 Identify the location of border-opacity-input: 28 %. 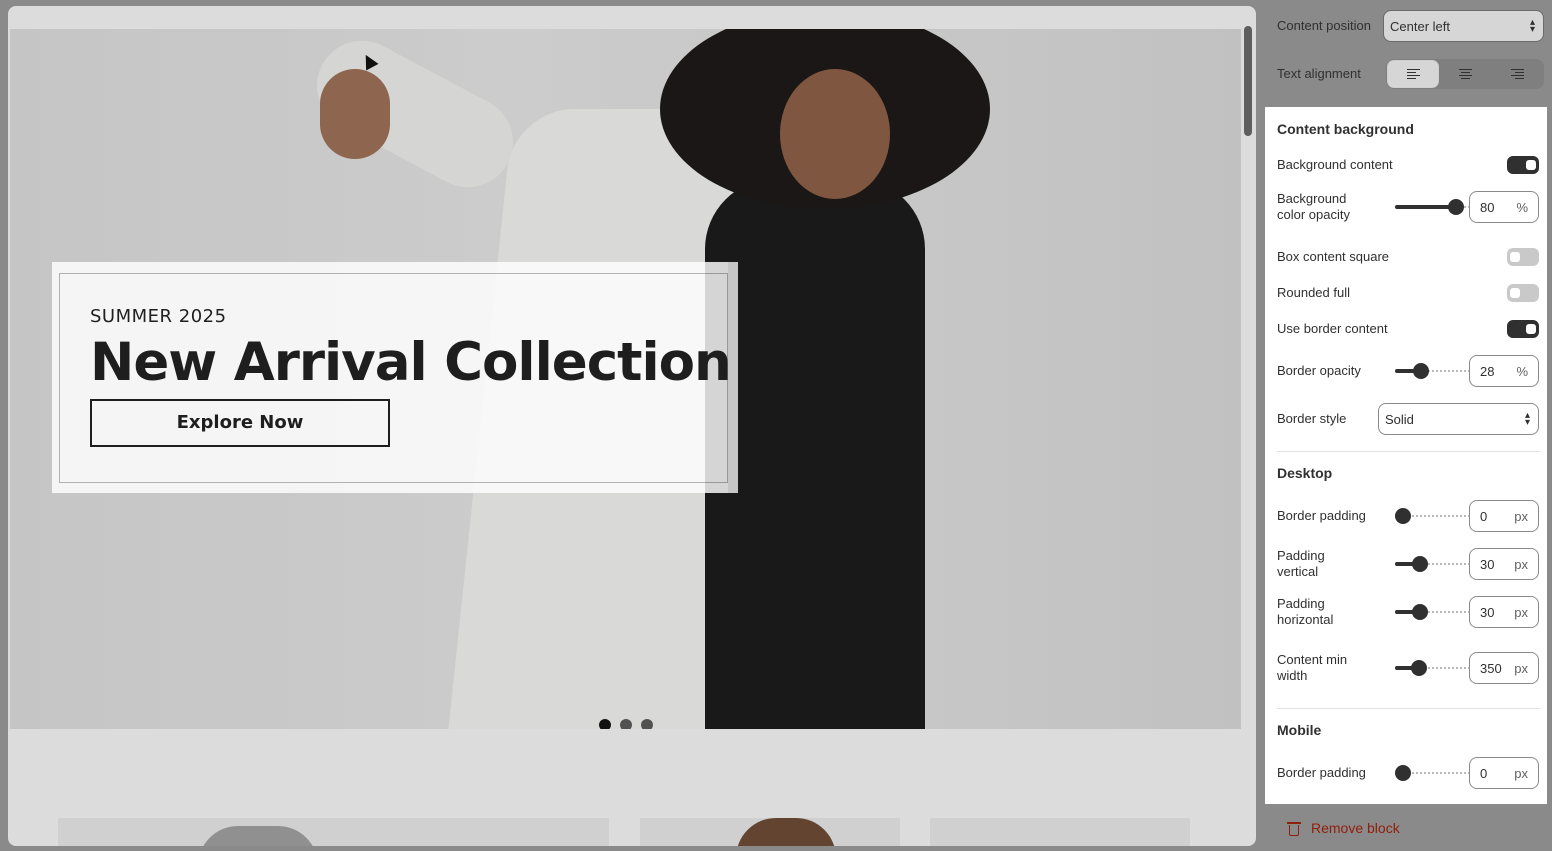
(1504, 371).